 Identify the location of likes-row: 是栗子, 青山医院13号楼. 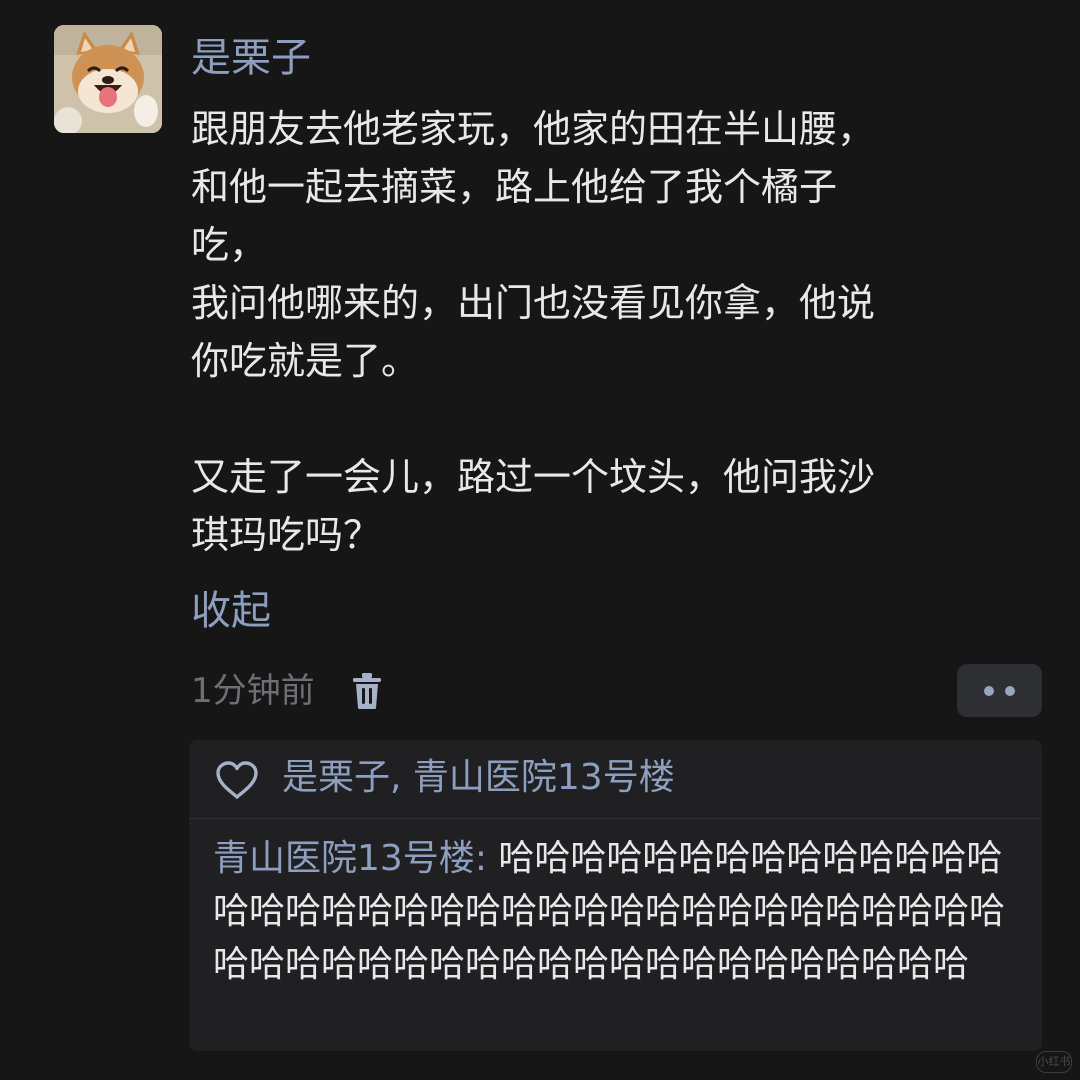
(615, 779).